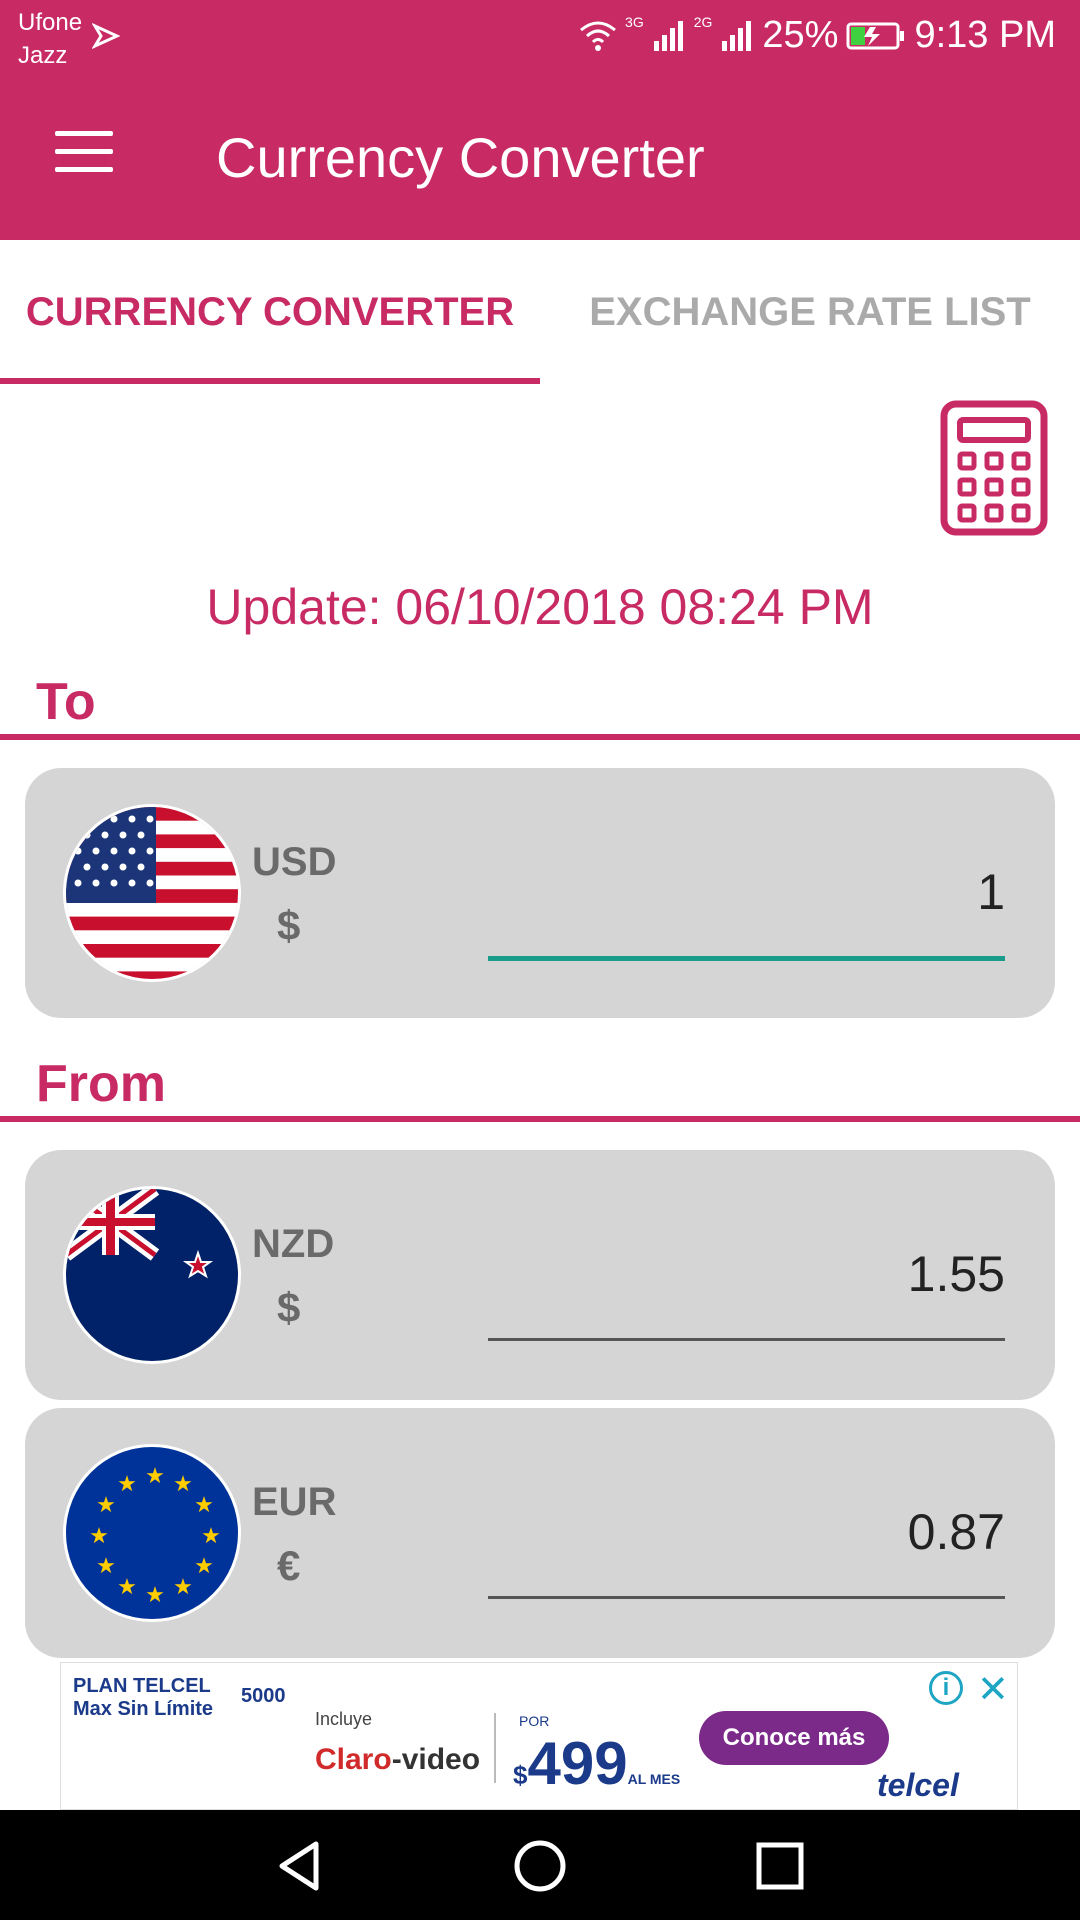 This screenshot has width=1080, height=1920. What do you see at coordinates (780, 1866) in the screenshot?
I see `recent-apps-icon` at bounding box center [780, 1866].